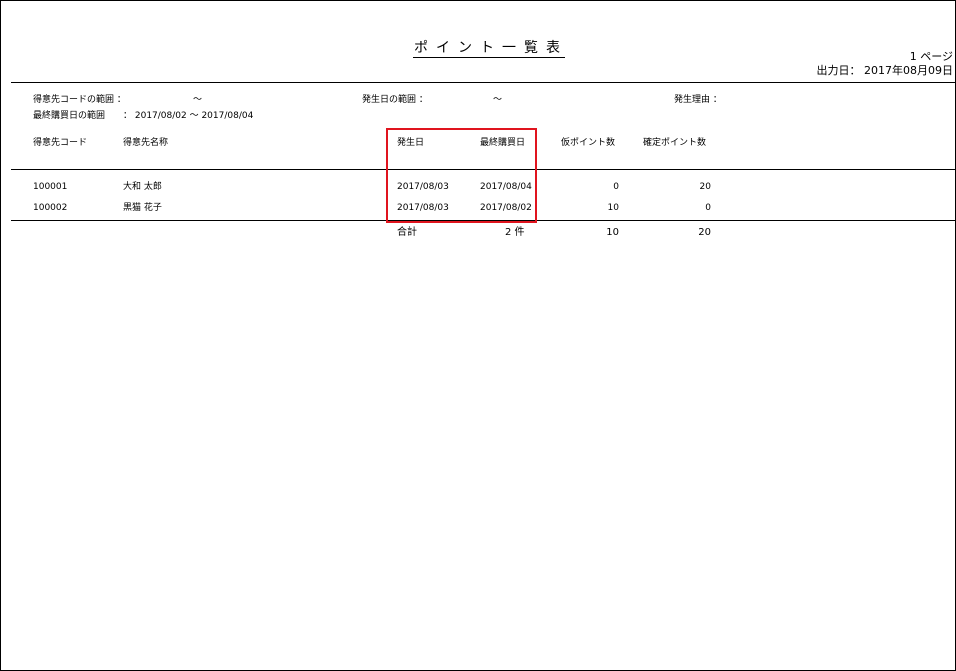 The height and width of the screenshot is (671, 956). I want to click on col-header-confirmed-points: 確定ポイント数, so click(675, 143).